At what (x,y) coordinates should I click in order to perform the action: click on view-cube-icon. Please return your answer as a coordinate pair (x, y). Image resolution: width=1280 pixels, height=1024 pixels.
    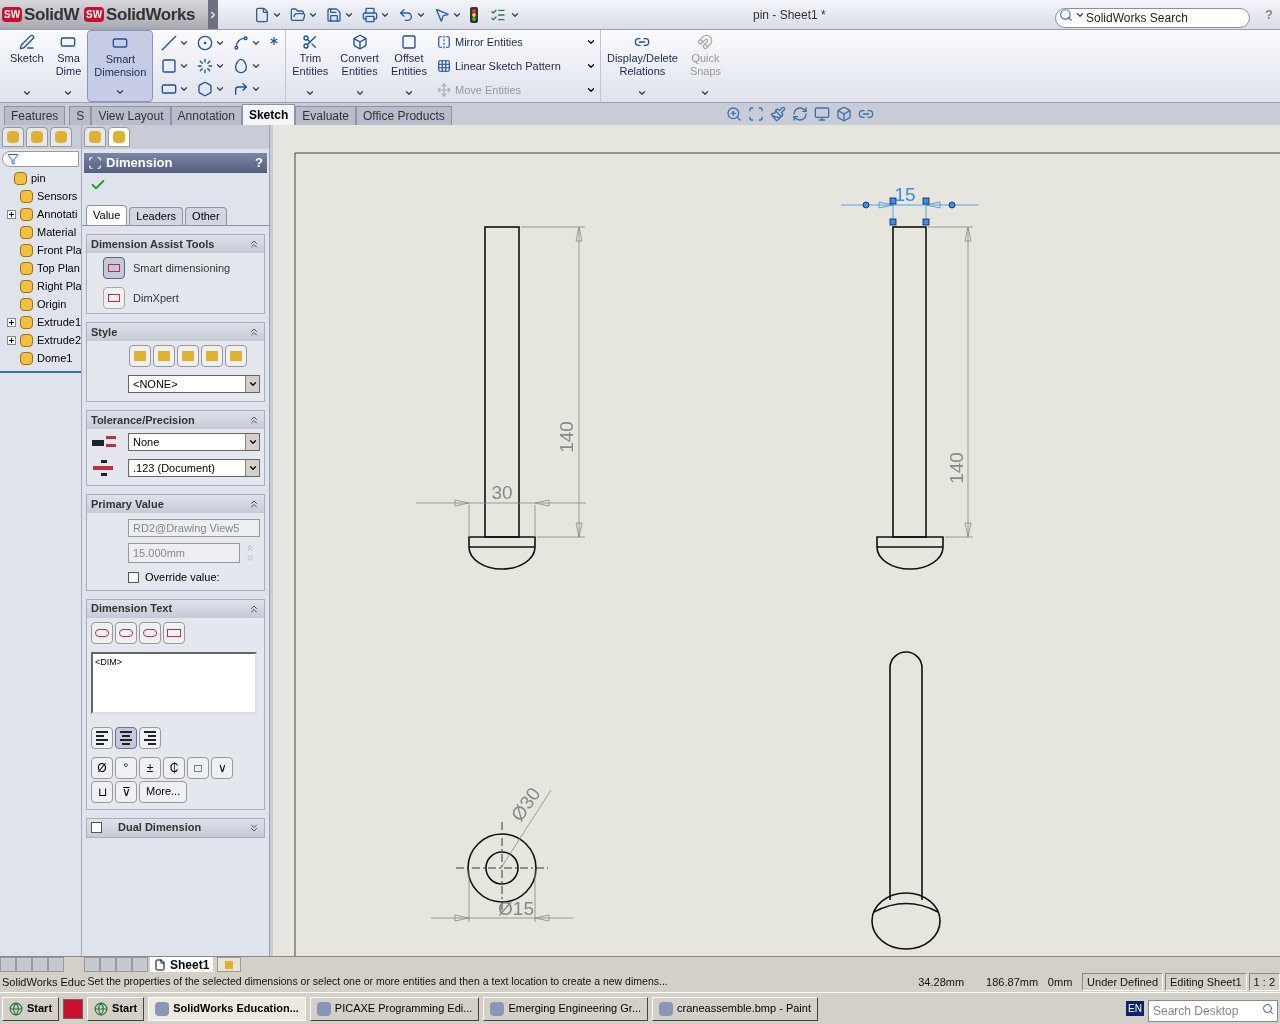
    Looking at the image, I should click on (844, 114).